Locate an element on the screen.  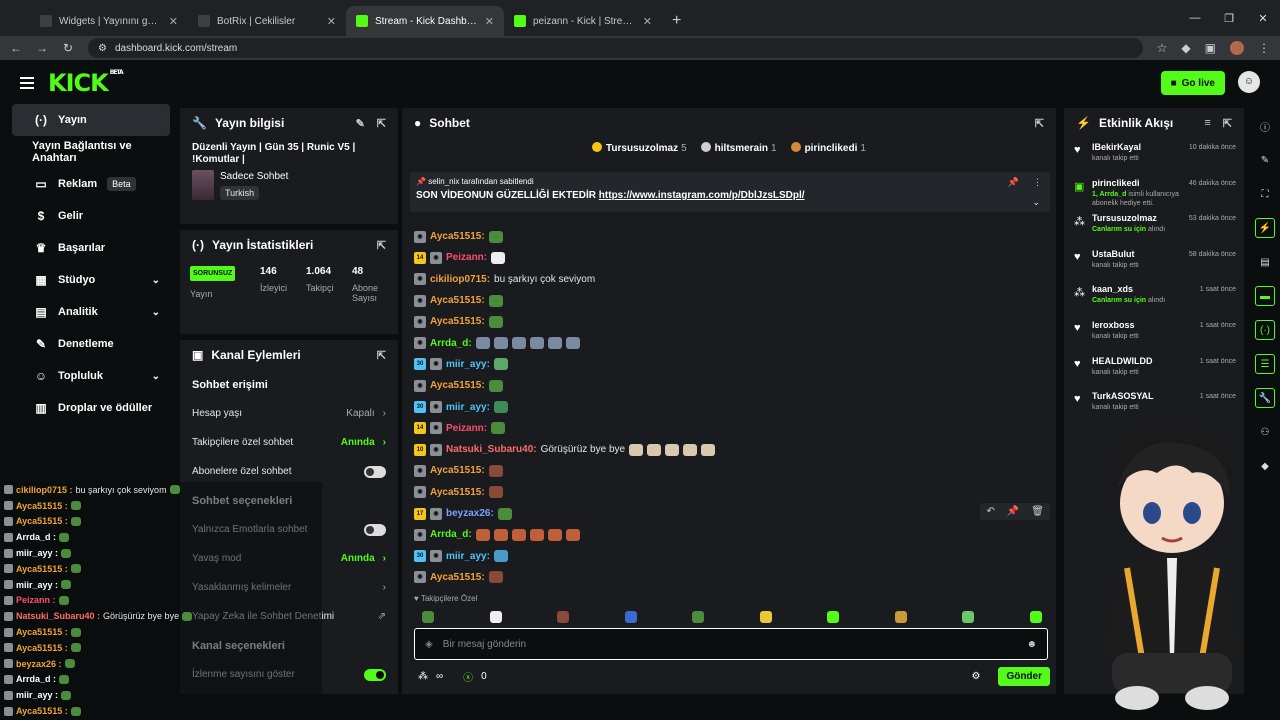
forward-icon: → is located at coordinates (42, 48).